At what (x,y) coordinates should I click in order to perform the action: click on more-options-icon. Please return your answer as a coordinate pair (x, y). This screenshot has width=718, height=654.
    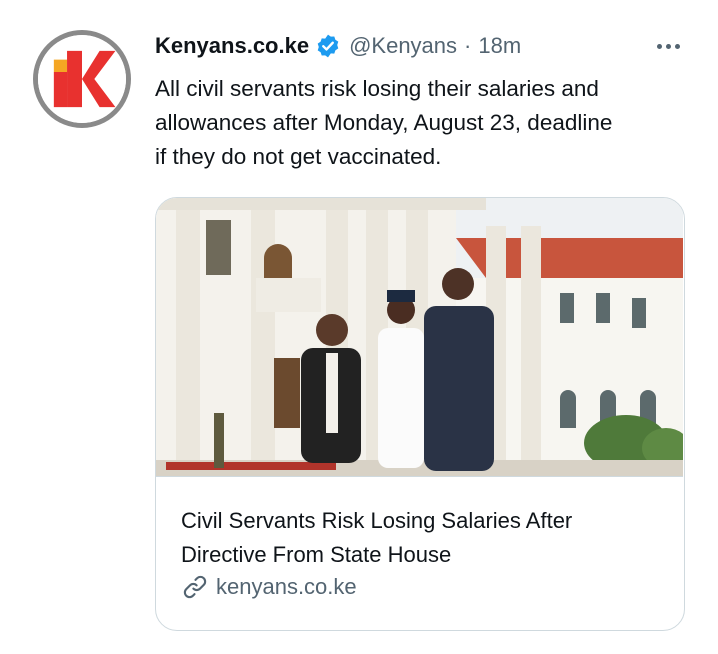
    Looking at the image, I should click on (668, 46).